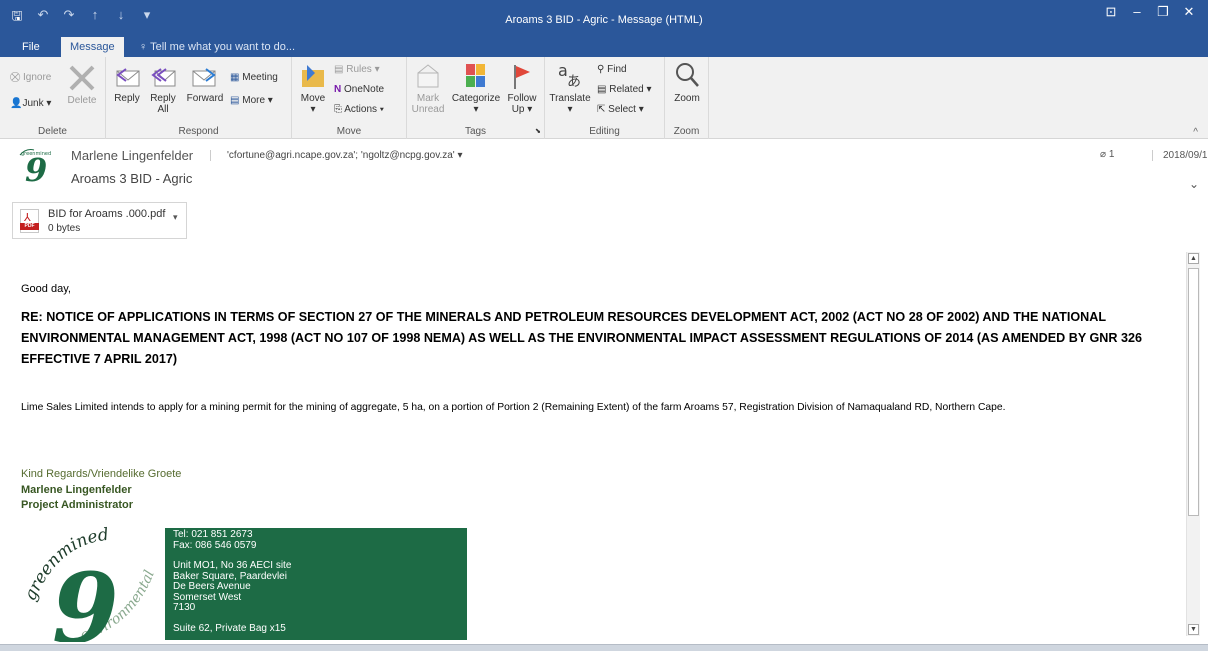 This screenshot has width=1208, height=651. Describe the element at coordinates (1189, 12) in the screenshot. I see `close-button: ✕` at that location.